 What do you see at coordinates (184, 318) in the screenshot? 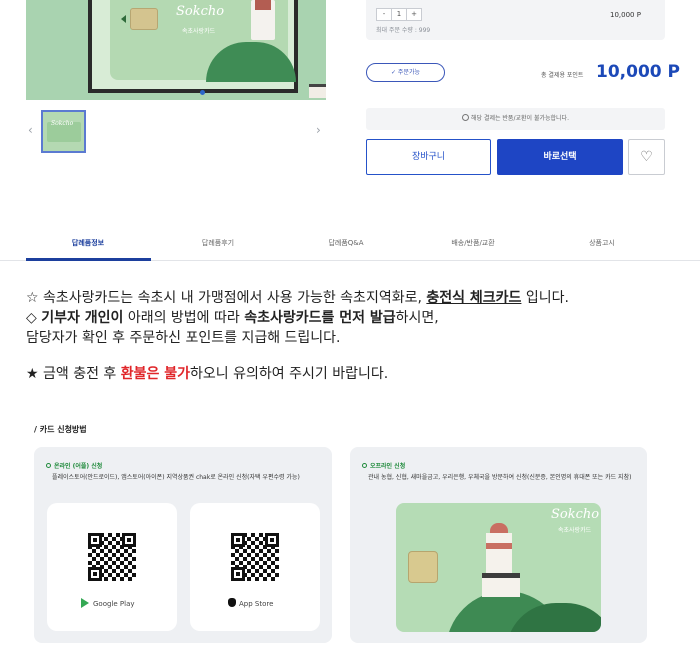
I see `desc-text: 아래의 방법에 따라` at bounding box center [184, 318].